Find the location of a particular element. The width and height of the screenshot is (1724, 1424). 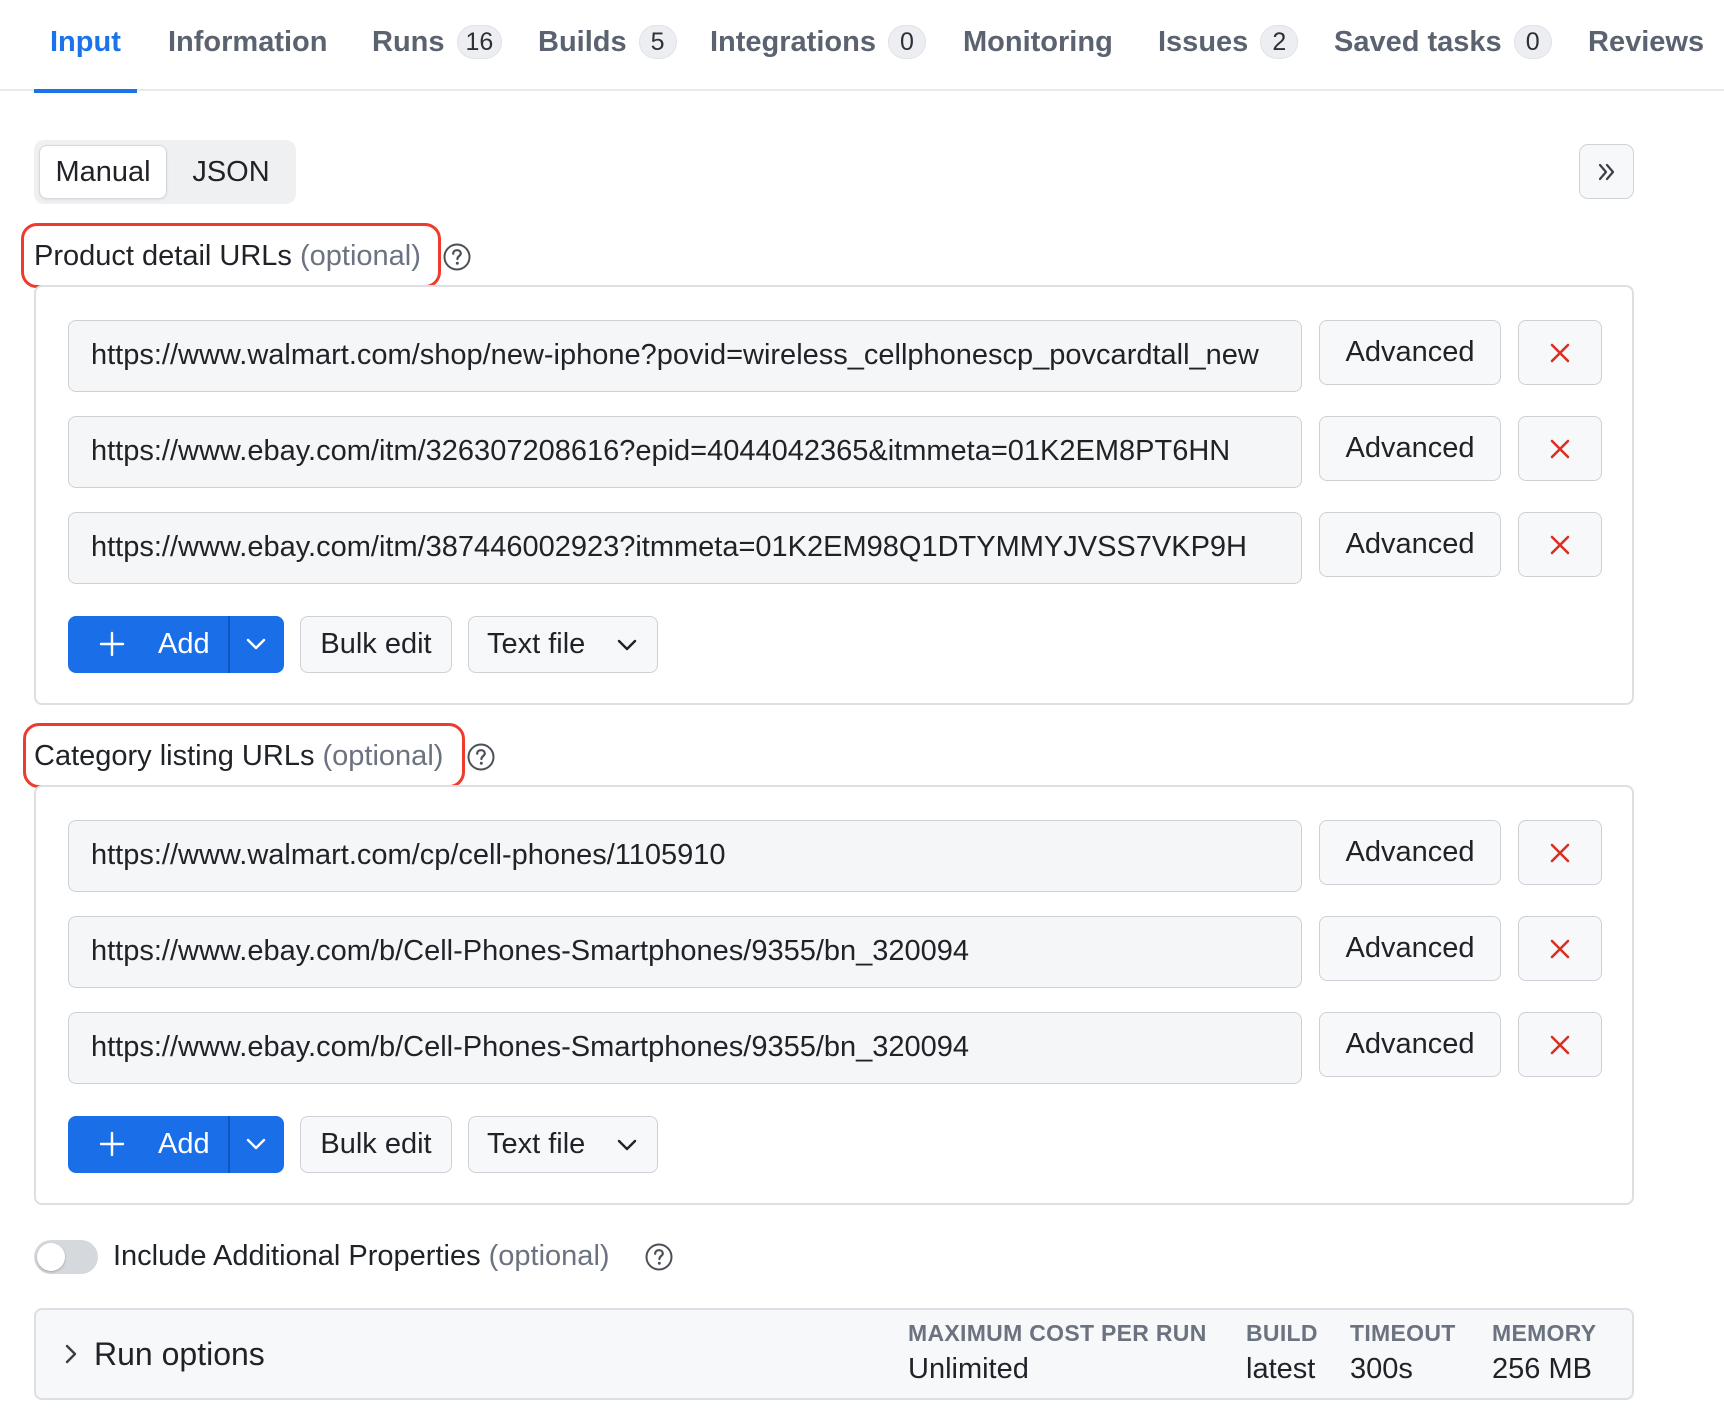

json-mode-button: JSON is located at coordinates (231, 172).